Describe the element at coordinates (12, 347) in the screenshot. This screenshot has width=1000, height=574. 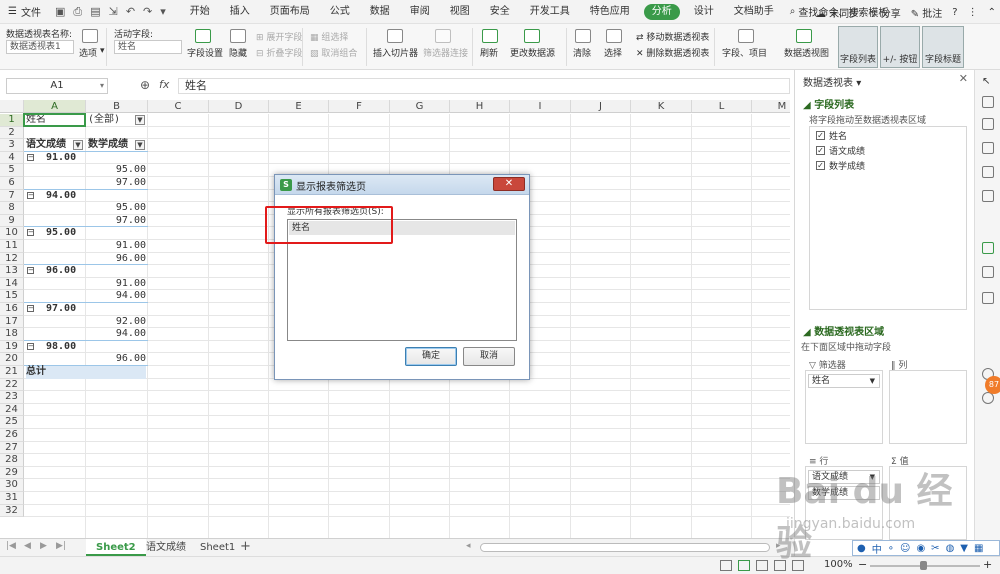
I see `row-header: 19` at that location.